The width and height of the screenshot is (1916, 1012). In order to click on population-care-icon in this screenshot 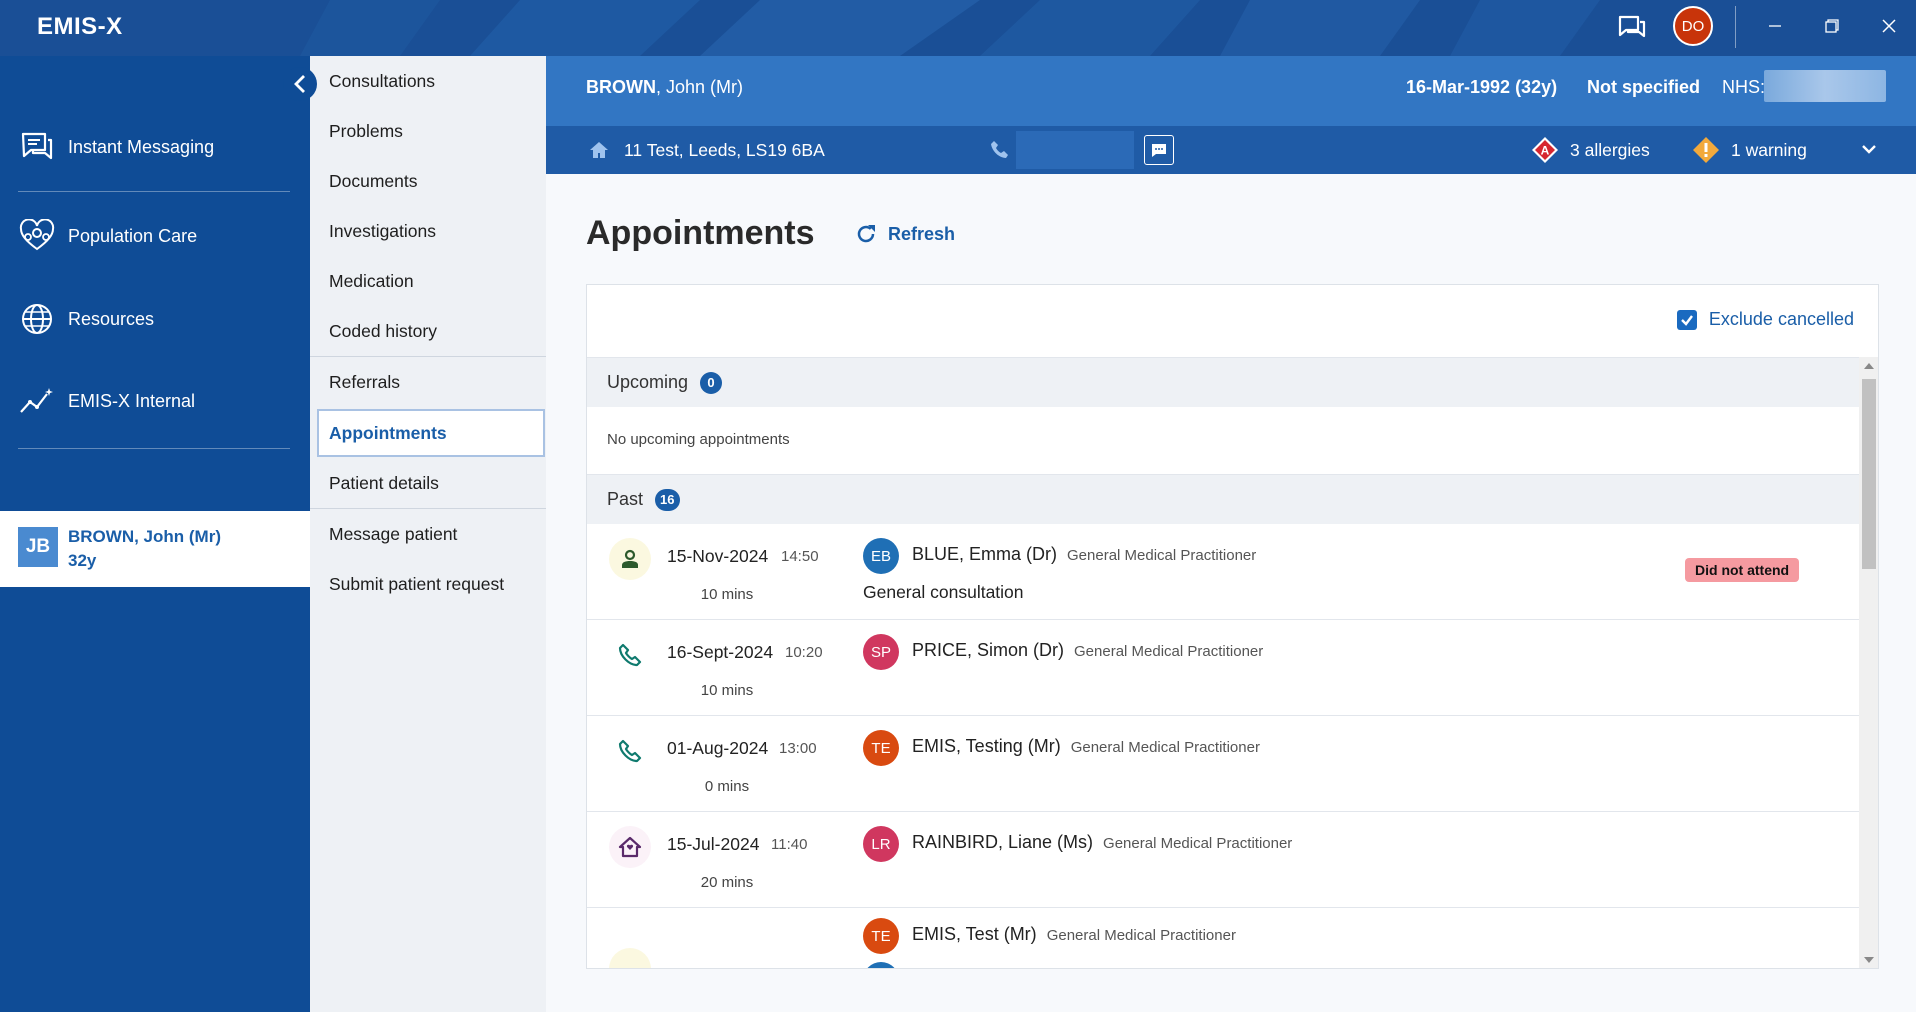, I will do `click(37, 236)`.